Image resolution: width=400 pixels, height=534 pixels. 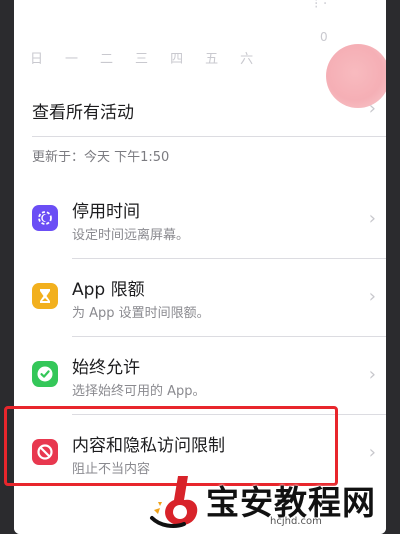 I want to click on weekday-label: 六, so click(x=247, y=59).